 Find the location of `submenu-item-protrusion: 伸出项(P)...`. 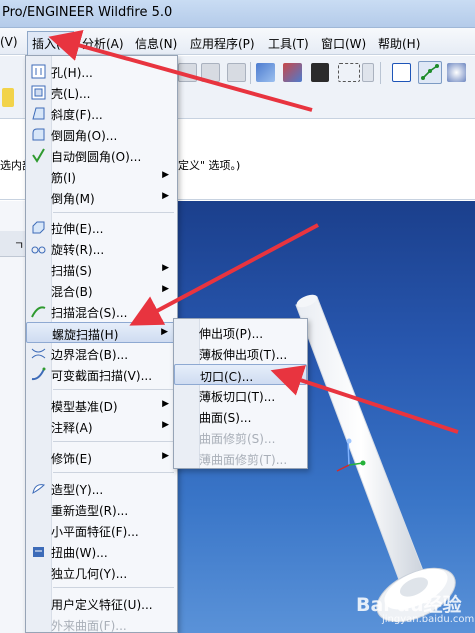

submenu-item-protrusion: 伸出项(P)... is located at coordinates (240, 332).